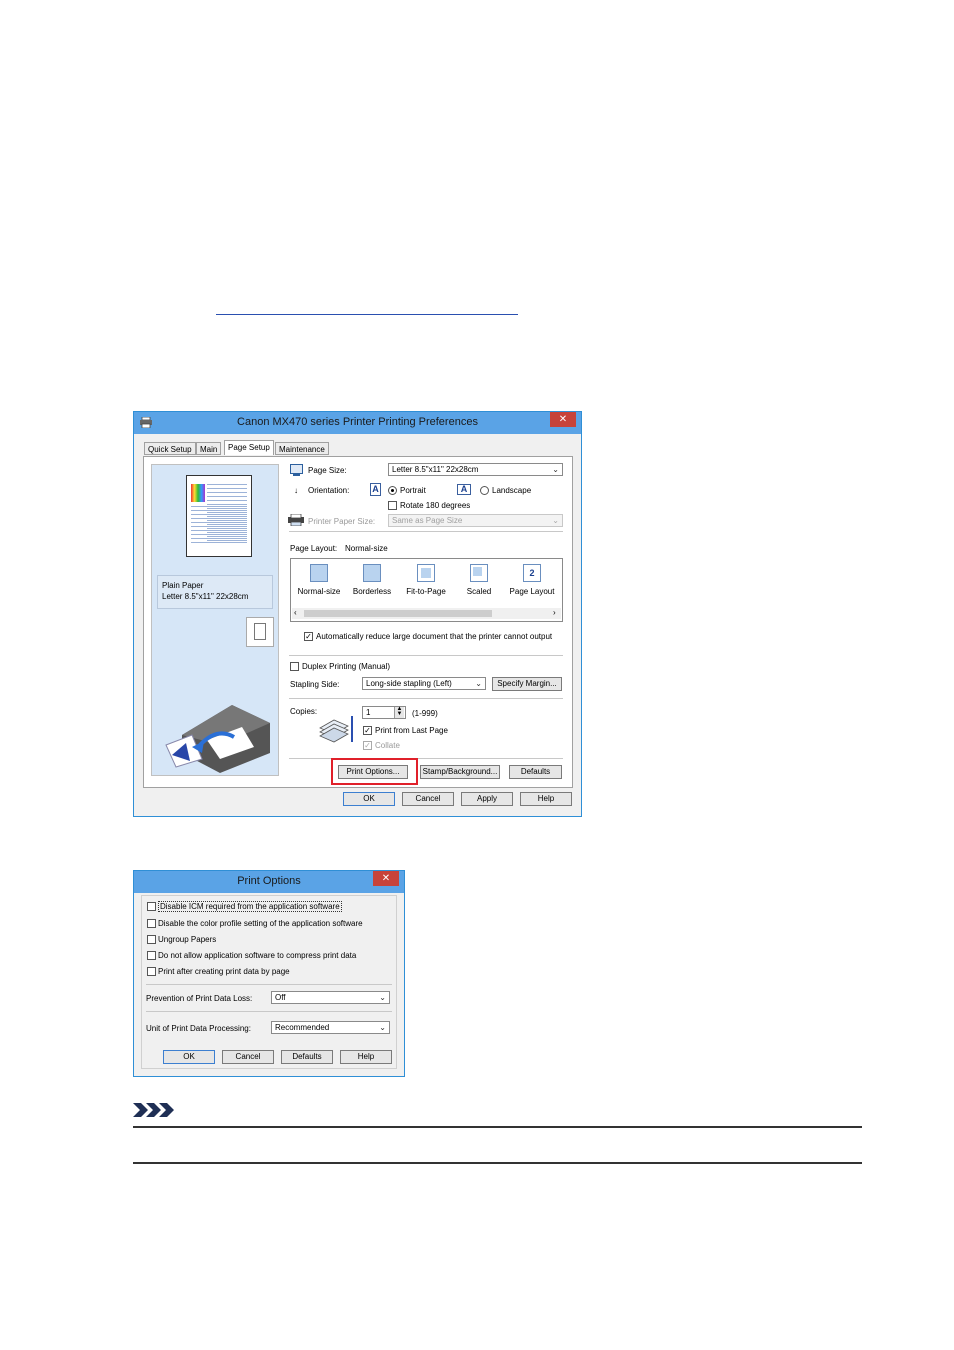 The image size is (954, 1350). What do you see at coordinates (399, 712) in the screenshot?
I see `spinner-icon: ▲ ▼` at bounding box center [399, 712].